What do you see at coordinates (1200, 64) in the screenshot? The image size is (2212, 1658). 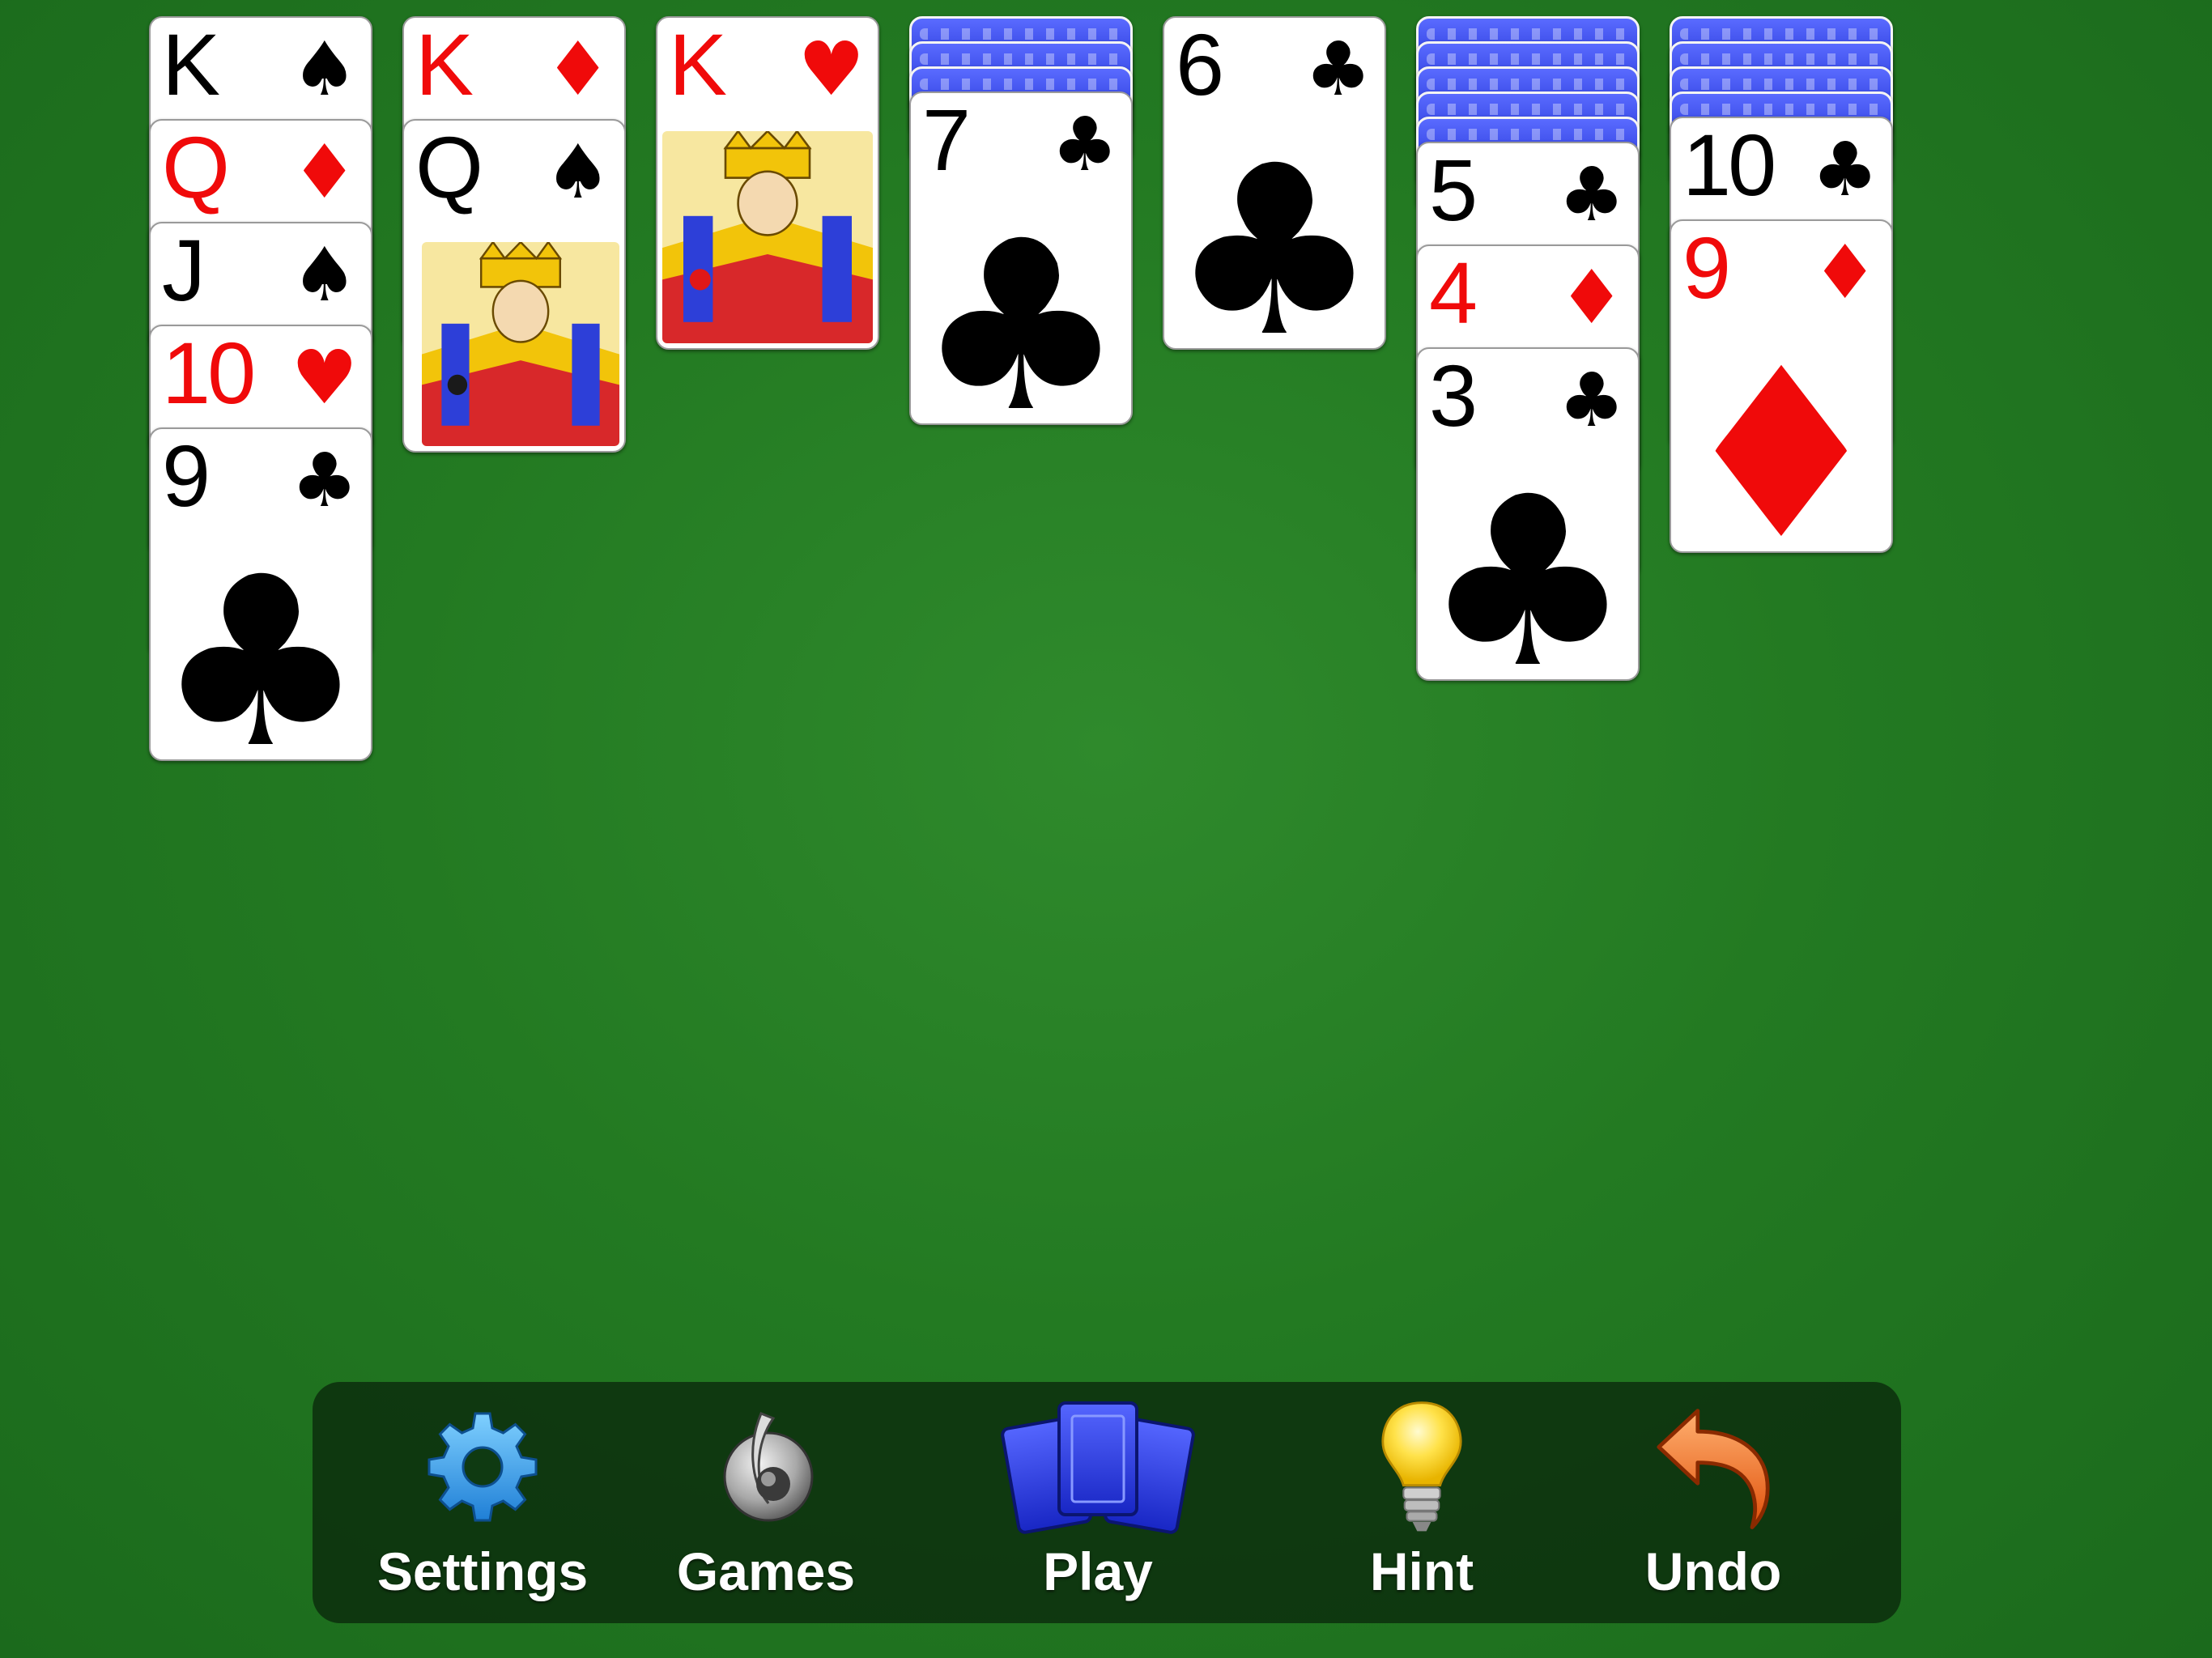 I see `card-rank: 6` at bounding box center [1200, 64].